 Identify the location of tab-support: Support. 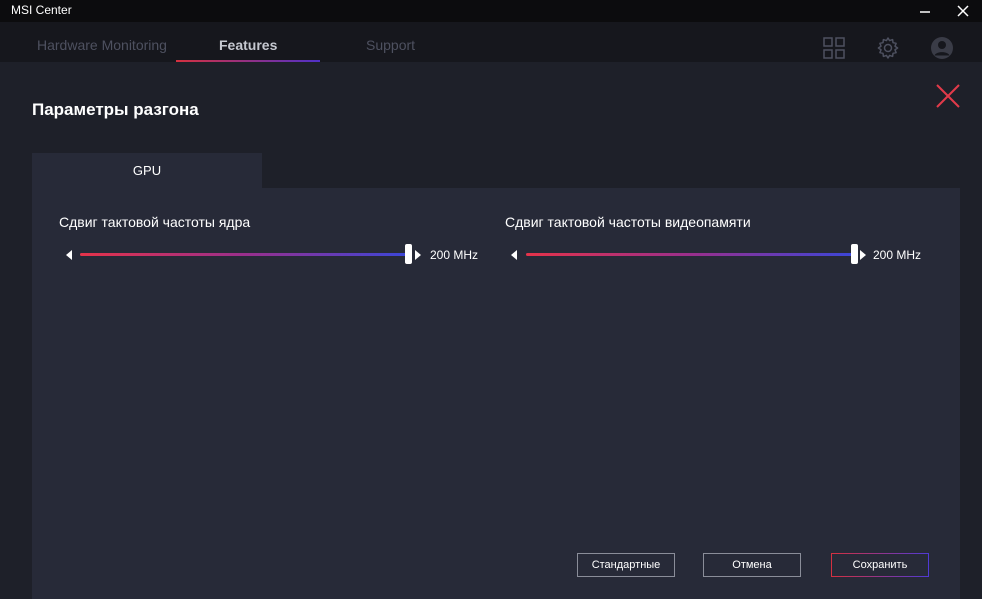
(390, 45).